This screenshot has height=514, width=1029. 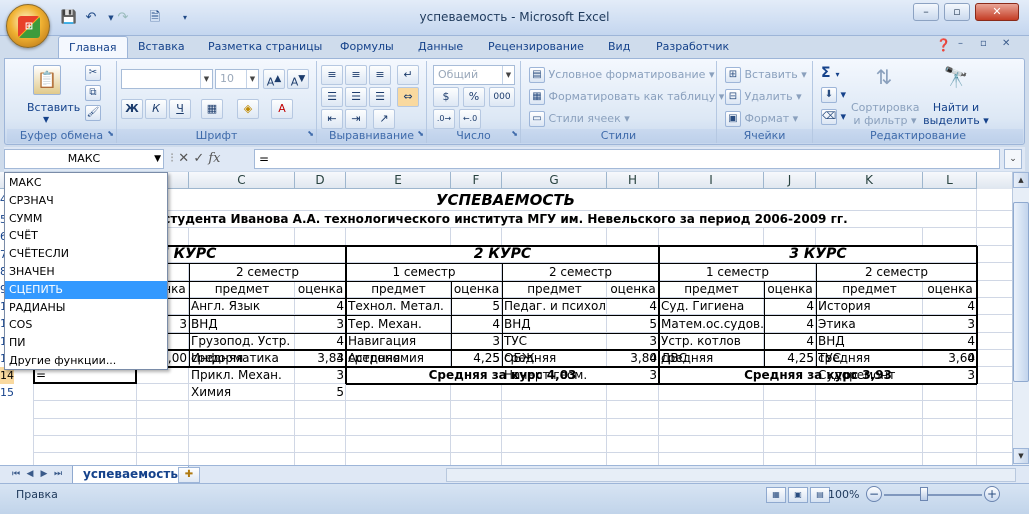 I want to click on expand-formula-bar-icon: ⌄, so click(x=1013, y=159).